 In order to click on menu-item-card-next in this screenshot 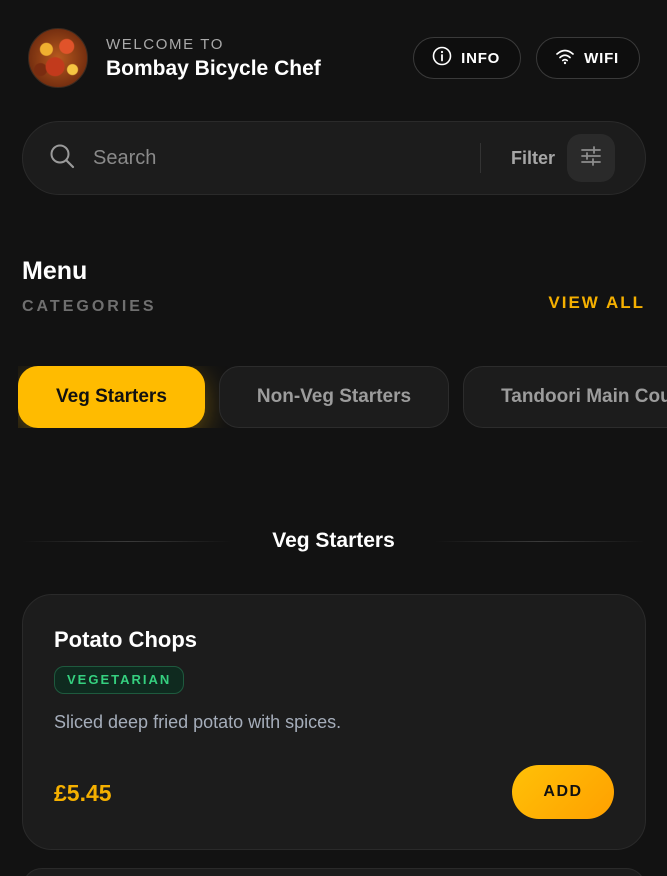, I will do `click(334, 872)`.